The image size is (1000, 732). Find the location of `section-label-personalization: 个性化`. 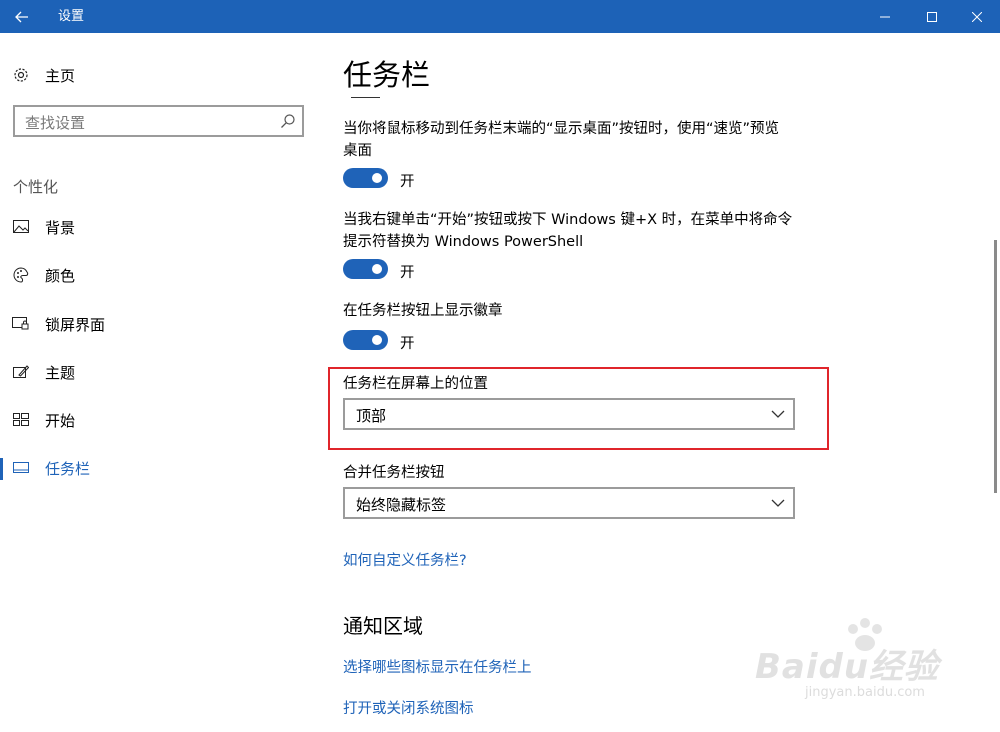

section-label-personalization: 个性化 is located at coordinates (36, 187).